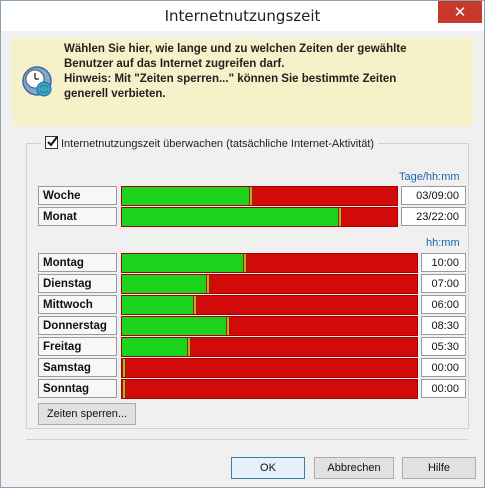  I want to click on row-label: Donnerstag, so click(77, 325).